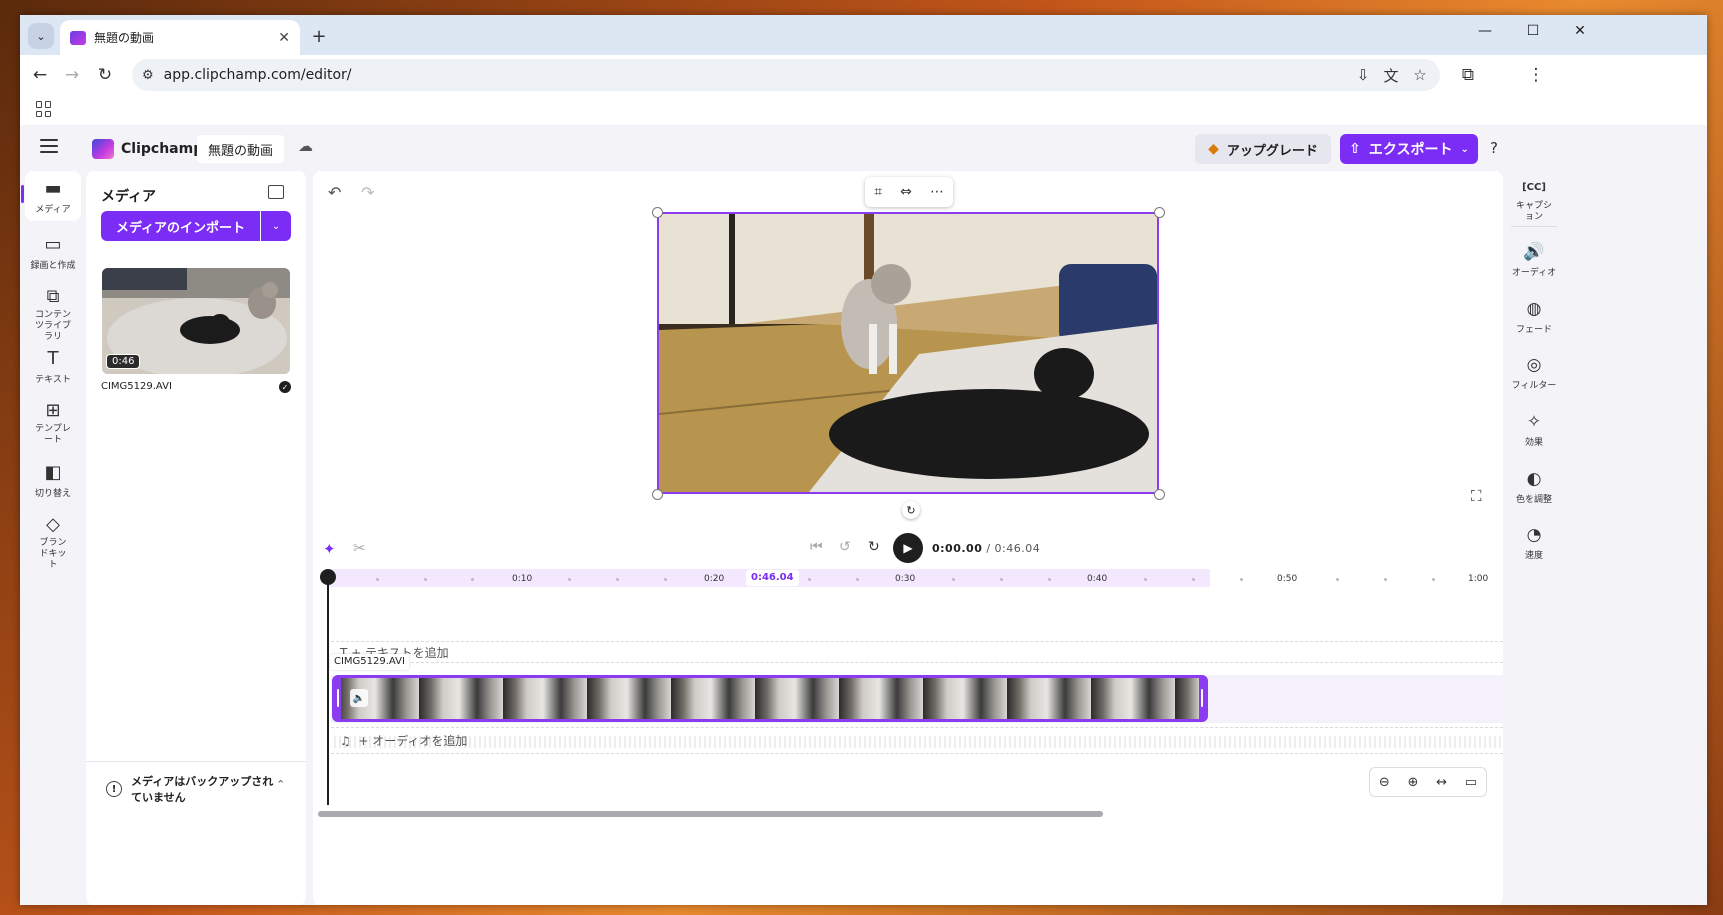 The height and width of the screenshot is (915, 1723). What do you see at coordinates (1536, 75) in the screenshot?
I see `browser-menu-icon: ⋮` at bounding box center [1536, 75].